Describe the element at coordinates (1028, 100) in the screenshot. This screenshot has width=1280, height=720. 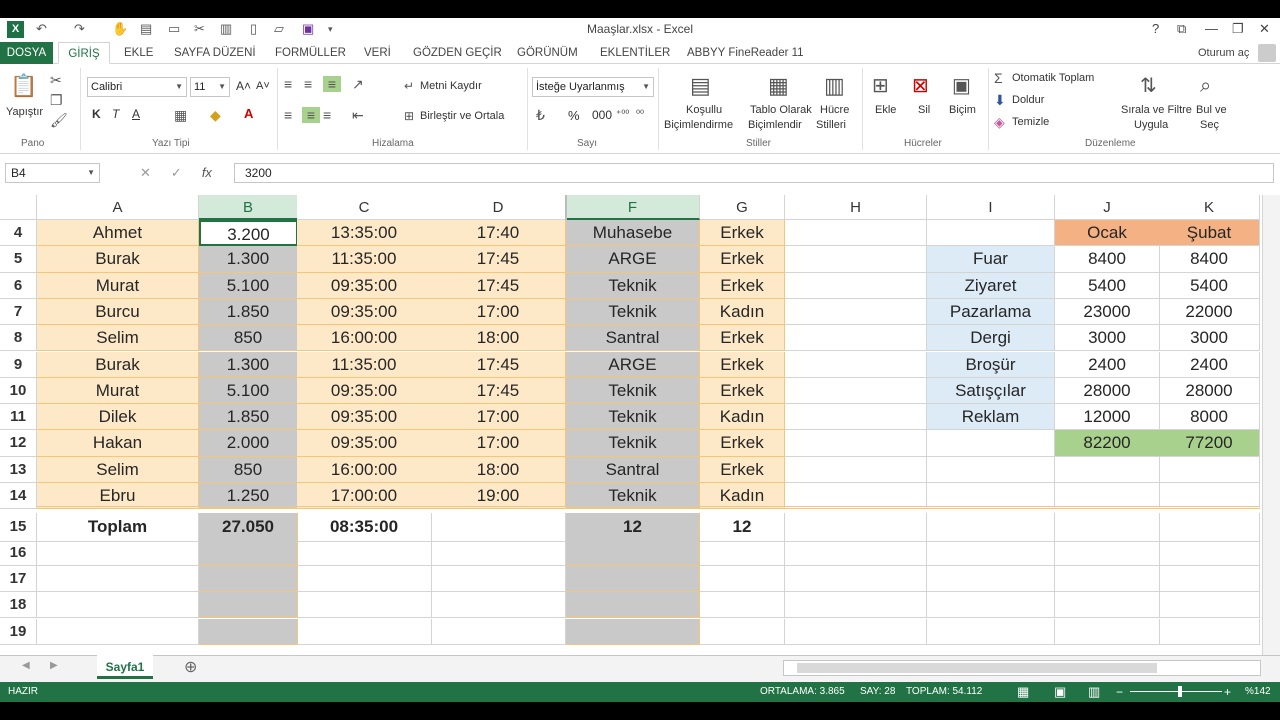
I see `fill-button: Doldur` at that location.